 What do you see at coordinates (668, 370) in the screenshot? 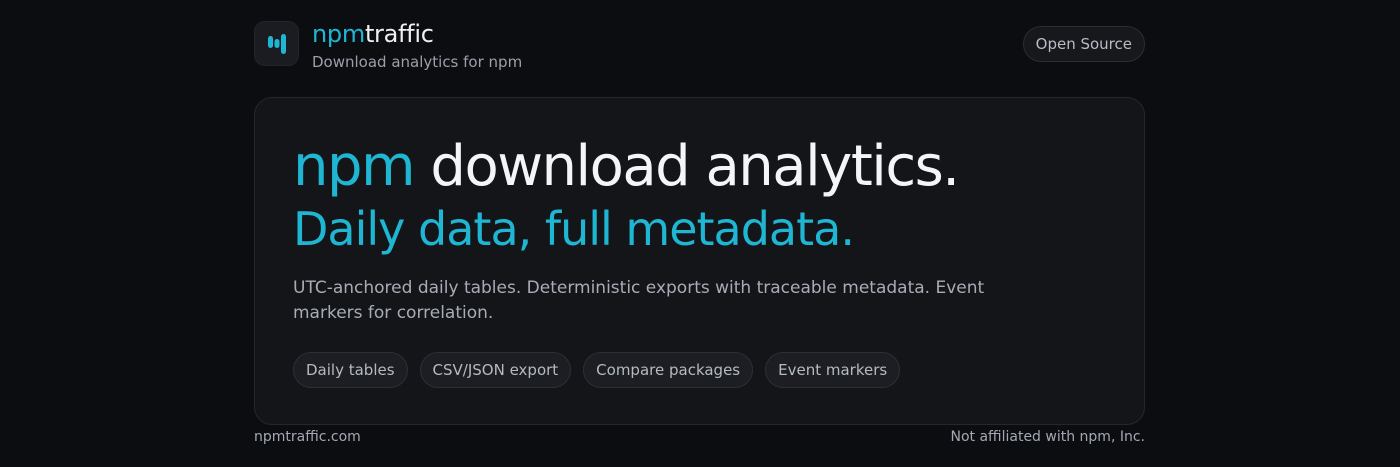
I see `chip-compare-packages: Compare packages` at bounding box center [668, 370].